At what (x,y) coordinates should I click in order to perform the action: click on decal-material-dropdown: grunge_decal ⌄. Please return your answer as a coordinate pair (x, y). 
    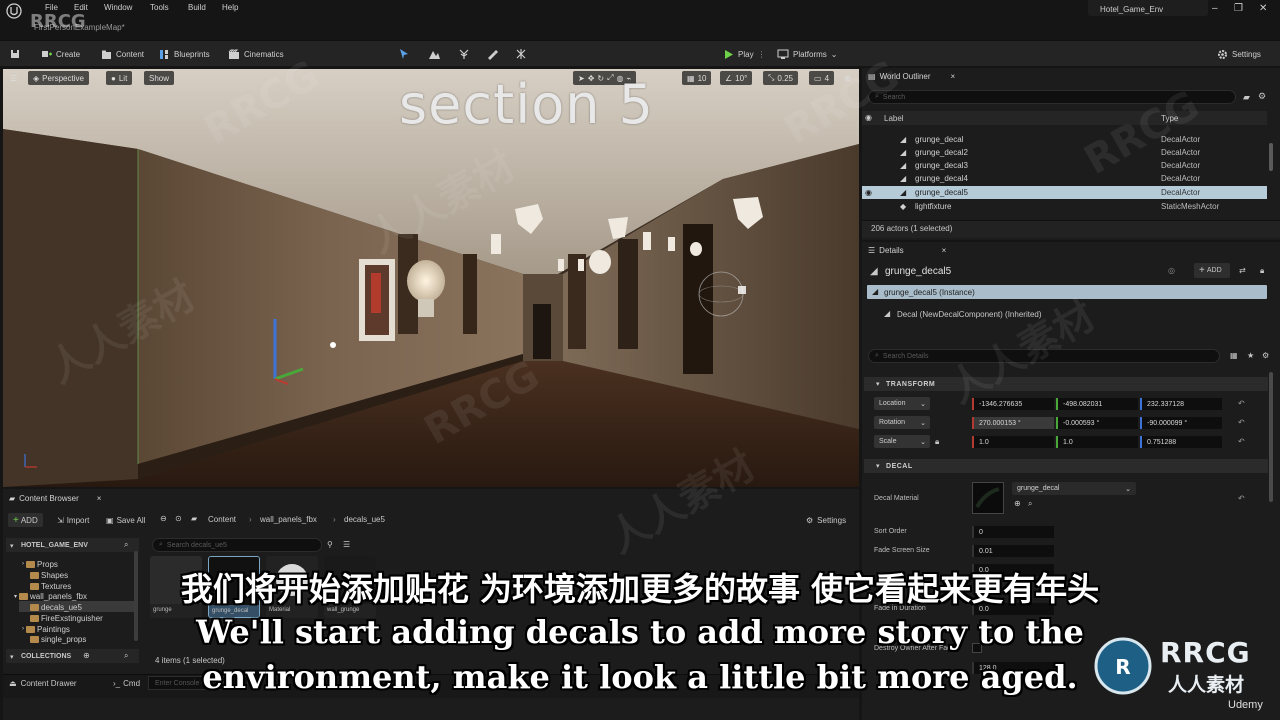
    Looking at the image, I should click on (1074, 488).